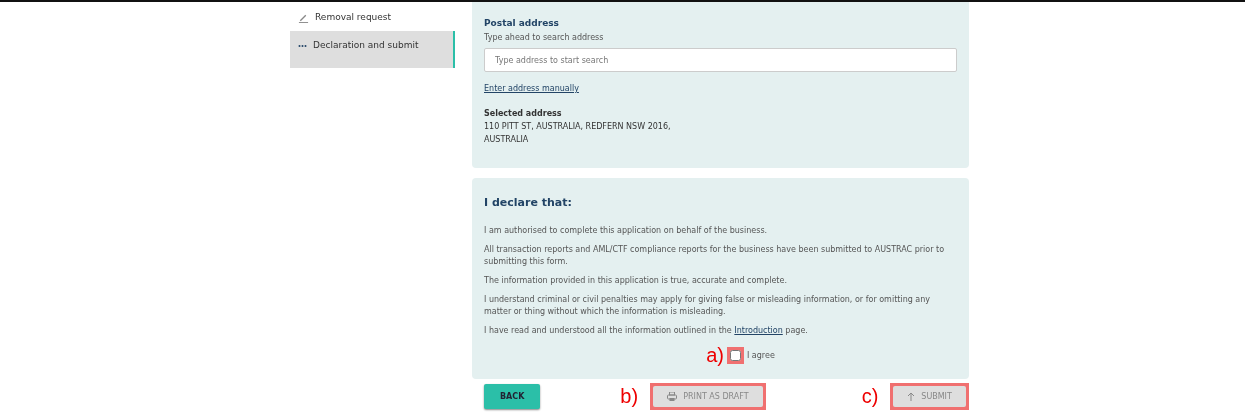  I want to click on address-line: 110 PITT ST, AUSTRALIA, REDFERN NSW 2016,, so click(578, 126).